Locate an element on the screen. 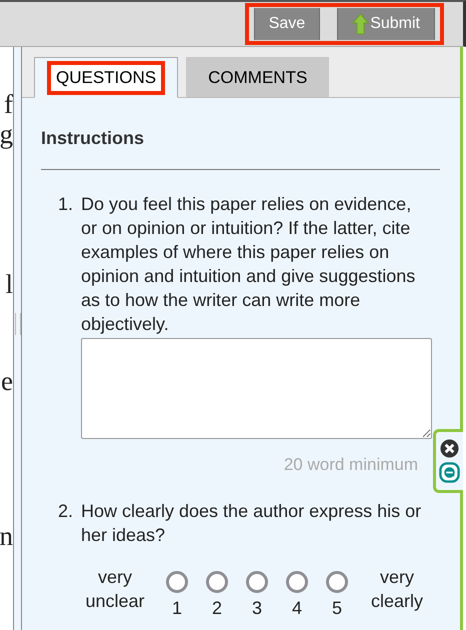  document-text: g is located at coordinates (6, 134).